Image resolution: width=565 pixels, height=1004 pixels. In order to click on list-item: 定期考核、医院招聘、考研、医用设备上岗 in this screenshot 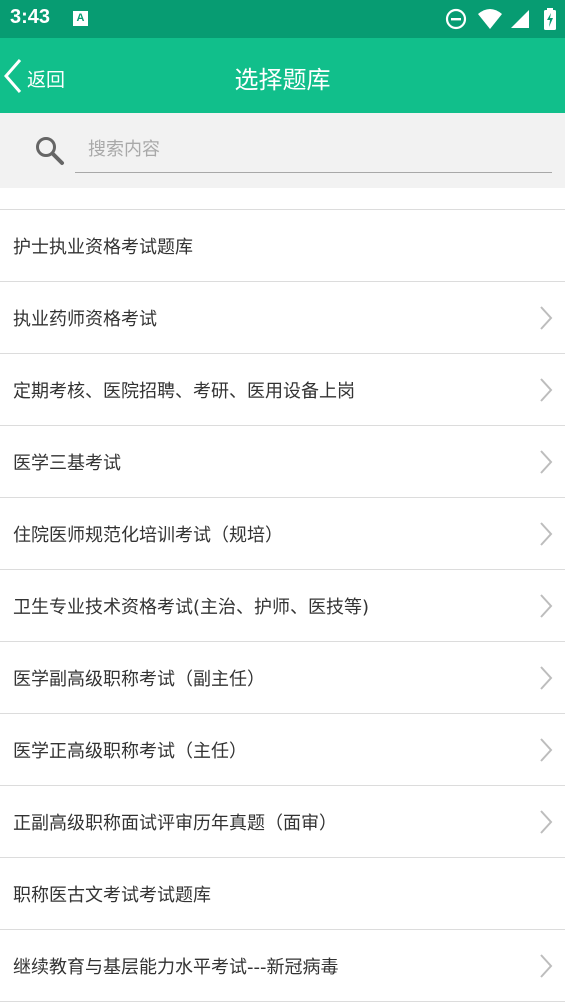, I will do `click(282, 390)`.